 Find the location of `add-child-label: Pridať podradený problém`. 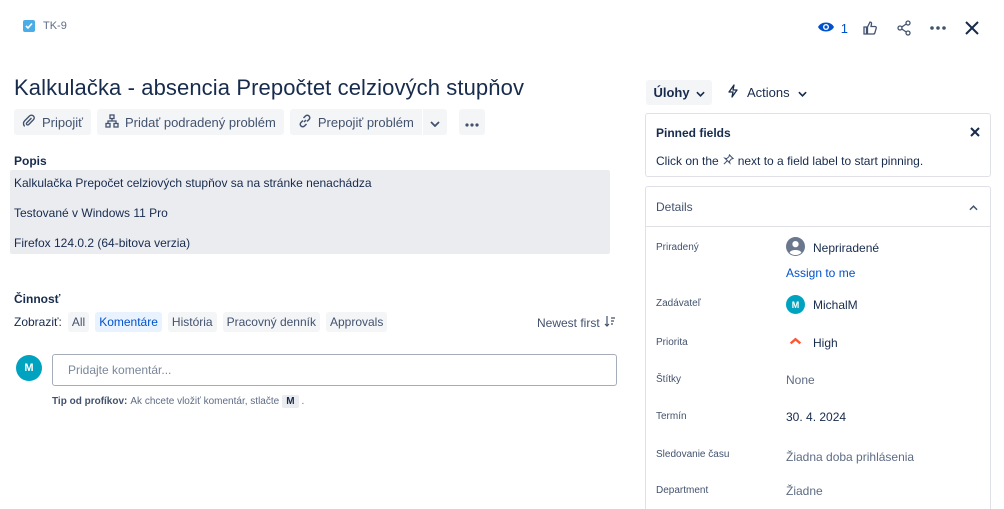

add-child-label: Pridať podradený problém is located at coordinates (200, 122).